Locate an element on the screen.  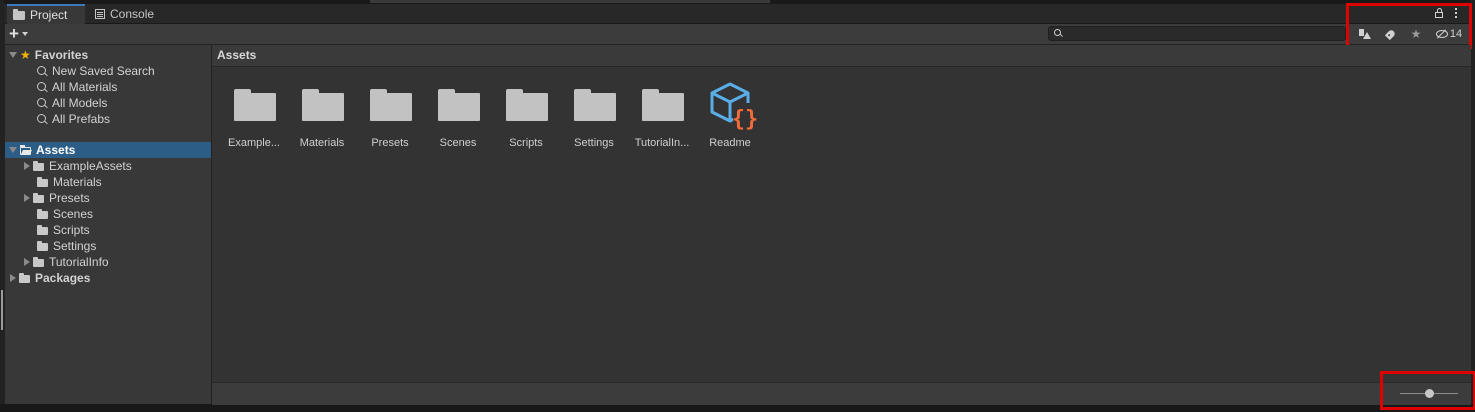
save-search-button: ★ is located at coordinates (1416, 34).